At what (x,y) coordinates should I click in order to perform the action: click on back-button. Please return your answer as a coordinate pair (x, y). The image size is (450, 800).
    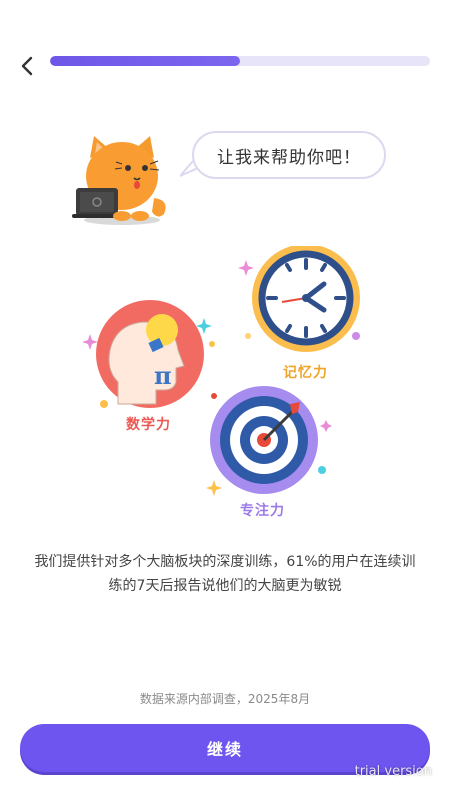
    Looking at the image, I should click on (28, 66).